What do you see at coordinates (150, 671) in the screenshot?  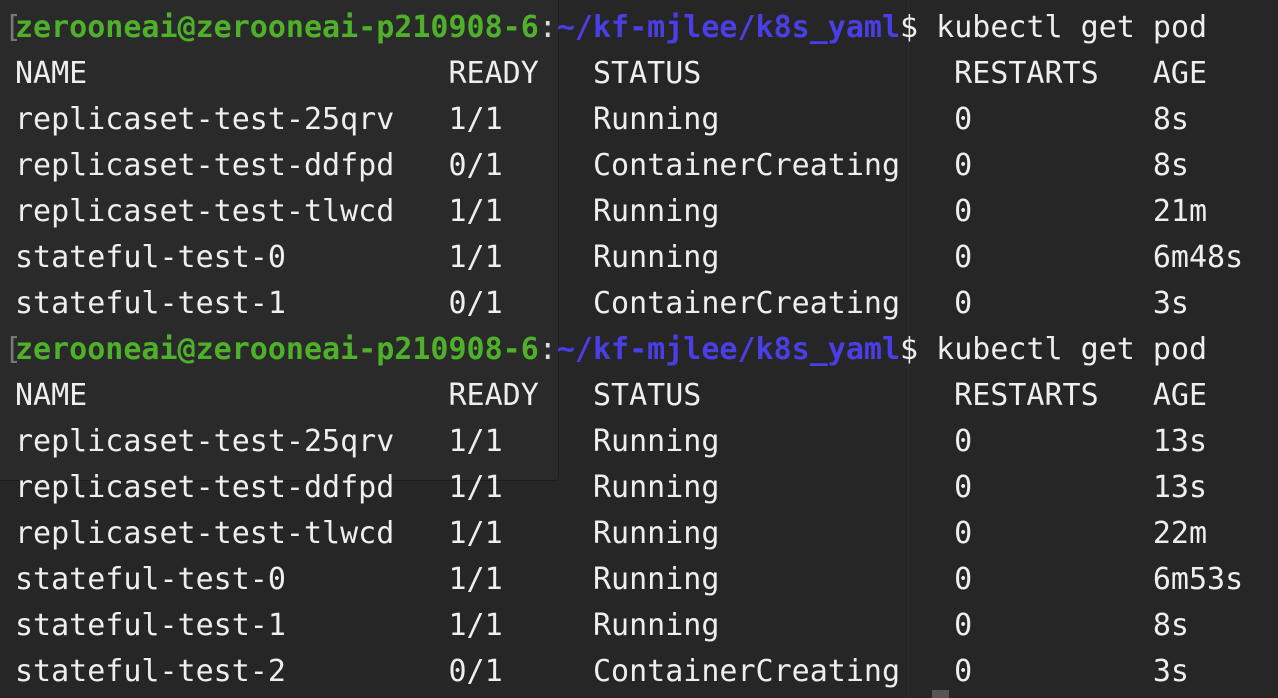 I see `pod-name: stateful-test-2` at bounding box center [150, 671].